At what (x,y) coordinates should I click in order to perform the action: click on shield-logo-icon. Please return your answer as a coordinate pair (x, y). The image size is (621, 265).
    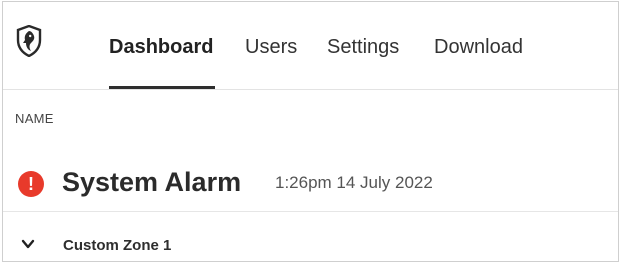
    Looking at the image, I should click on (29, 41).